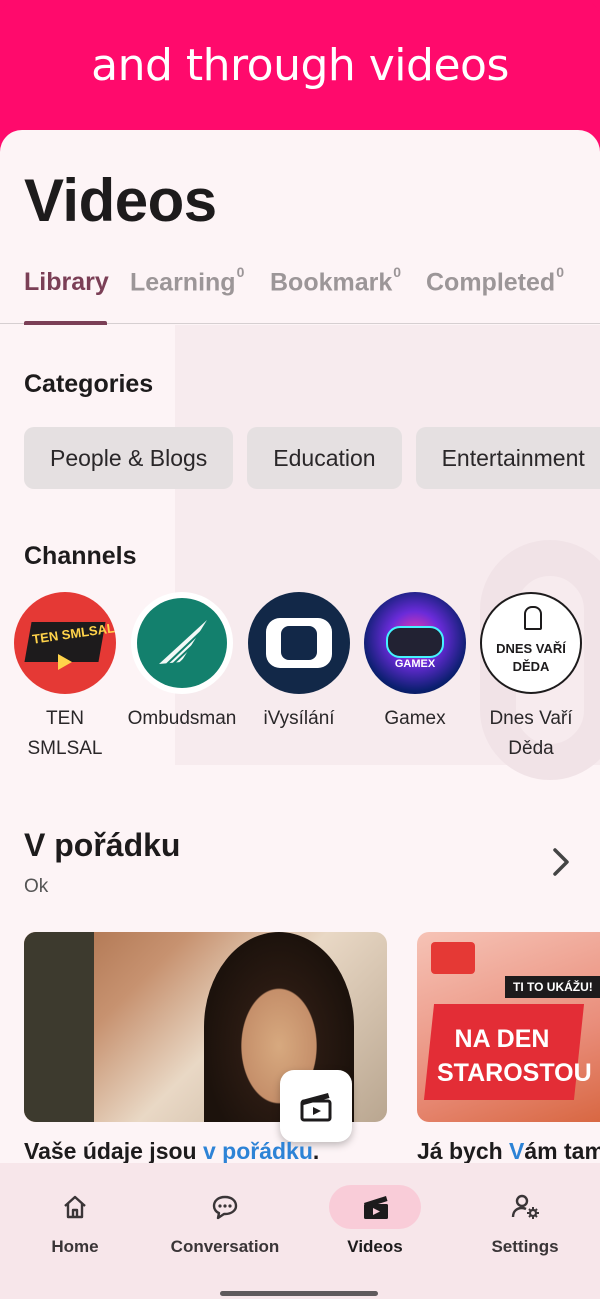  What do you see at coordinates (552, 987) in the screenshot?
I see `thumbnail-tag: TI TO UKÁŽU!` at bounding box center [552, 987].